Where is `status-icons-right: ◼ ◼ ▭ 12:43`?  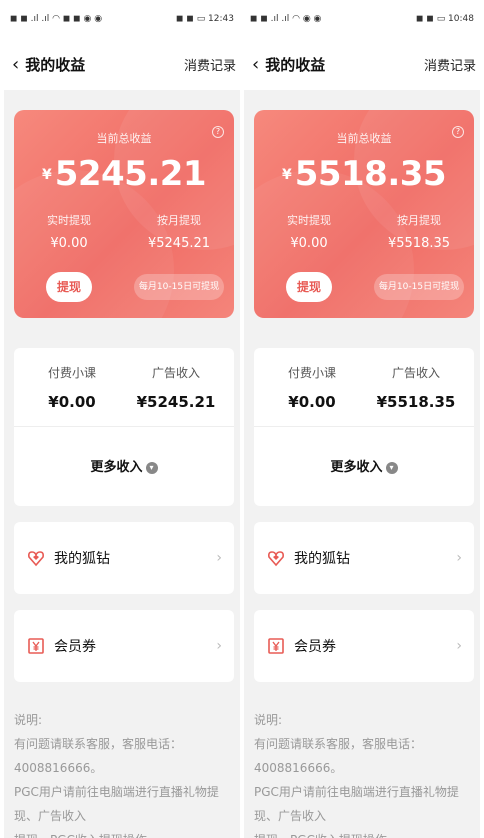 status-icons-right: ◼ ◼ ▭ 12:43 is located at coordinates (205, 19).